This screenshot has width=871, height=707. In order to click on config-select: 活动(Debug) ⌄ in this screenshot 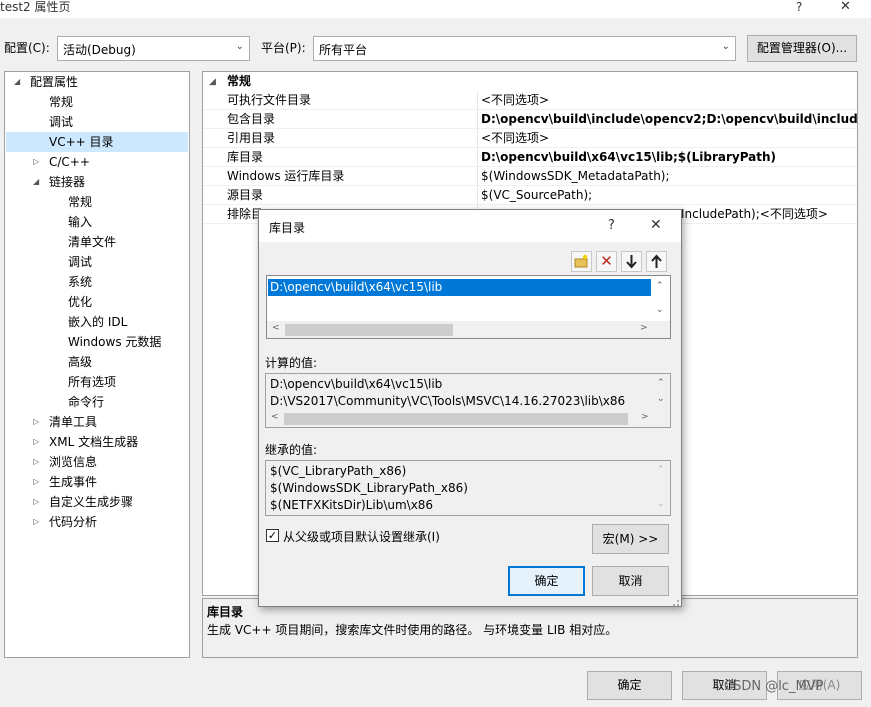, I will do `click(153, 48)`.